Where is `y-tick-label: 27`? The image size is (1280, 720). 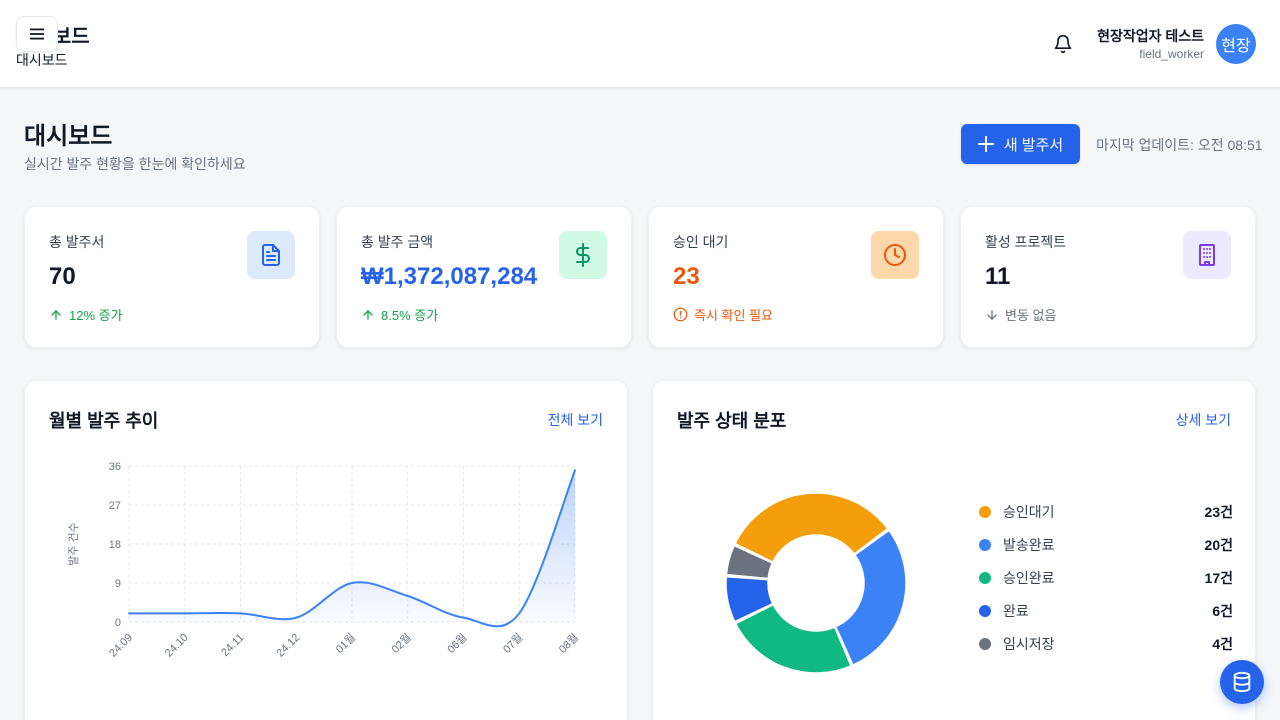
y-tick-label: 27 is located at coordinates (115, 506).